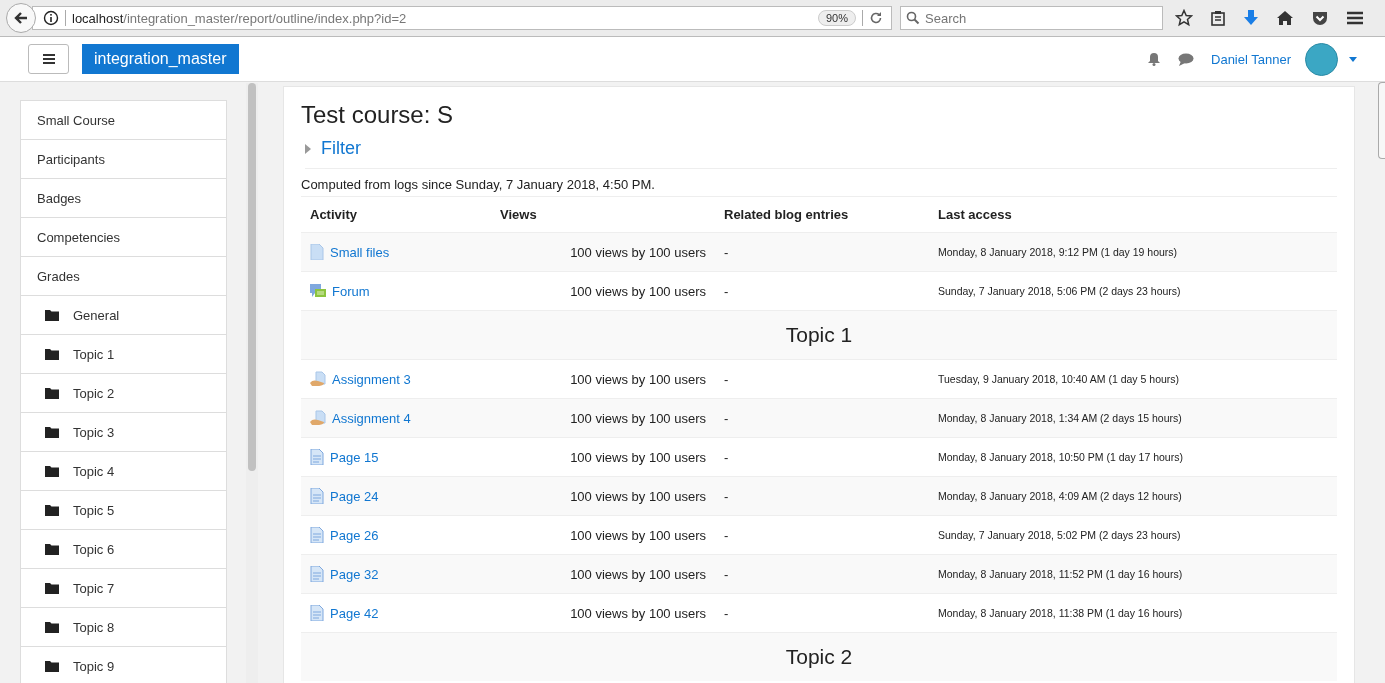 The image size is (1385, 683). What do you see at coordinates (123, 510) in the screenshot?
I see `nav-item: Topic 5` at bounding box center [123, 510].